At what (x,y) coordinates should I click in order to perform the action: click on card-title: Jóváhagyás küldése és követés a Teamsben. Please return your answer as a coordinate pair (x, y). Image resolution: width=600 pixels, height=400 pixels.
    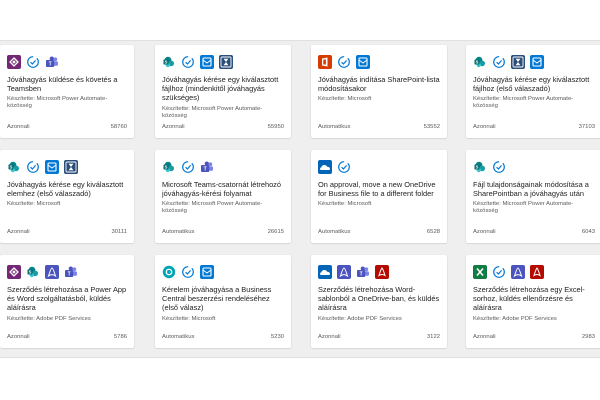
    Looking at the image, I should click on (62, 84).